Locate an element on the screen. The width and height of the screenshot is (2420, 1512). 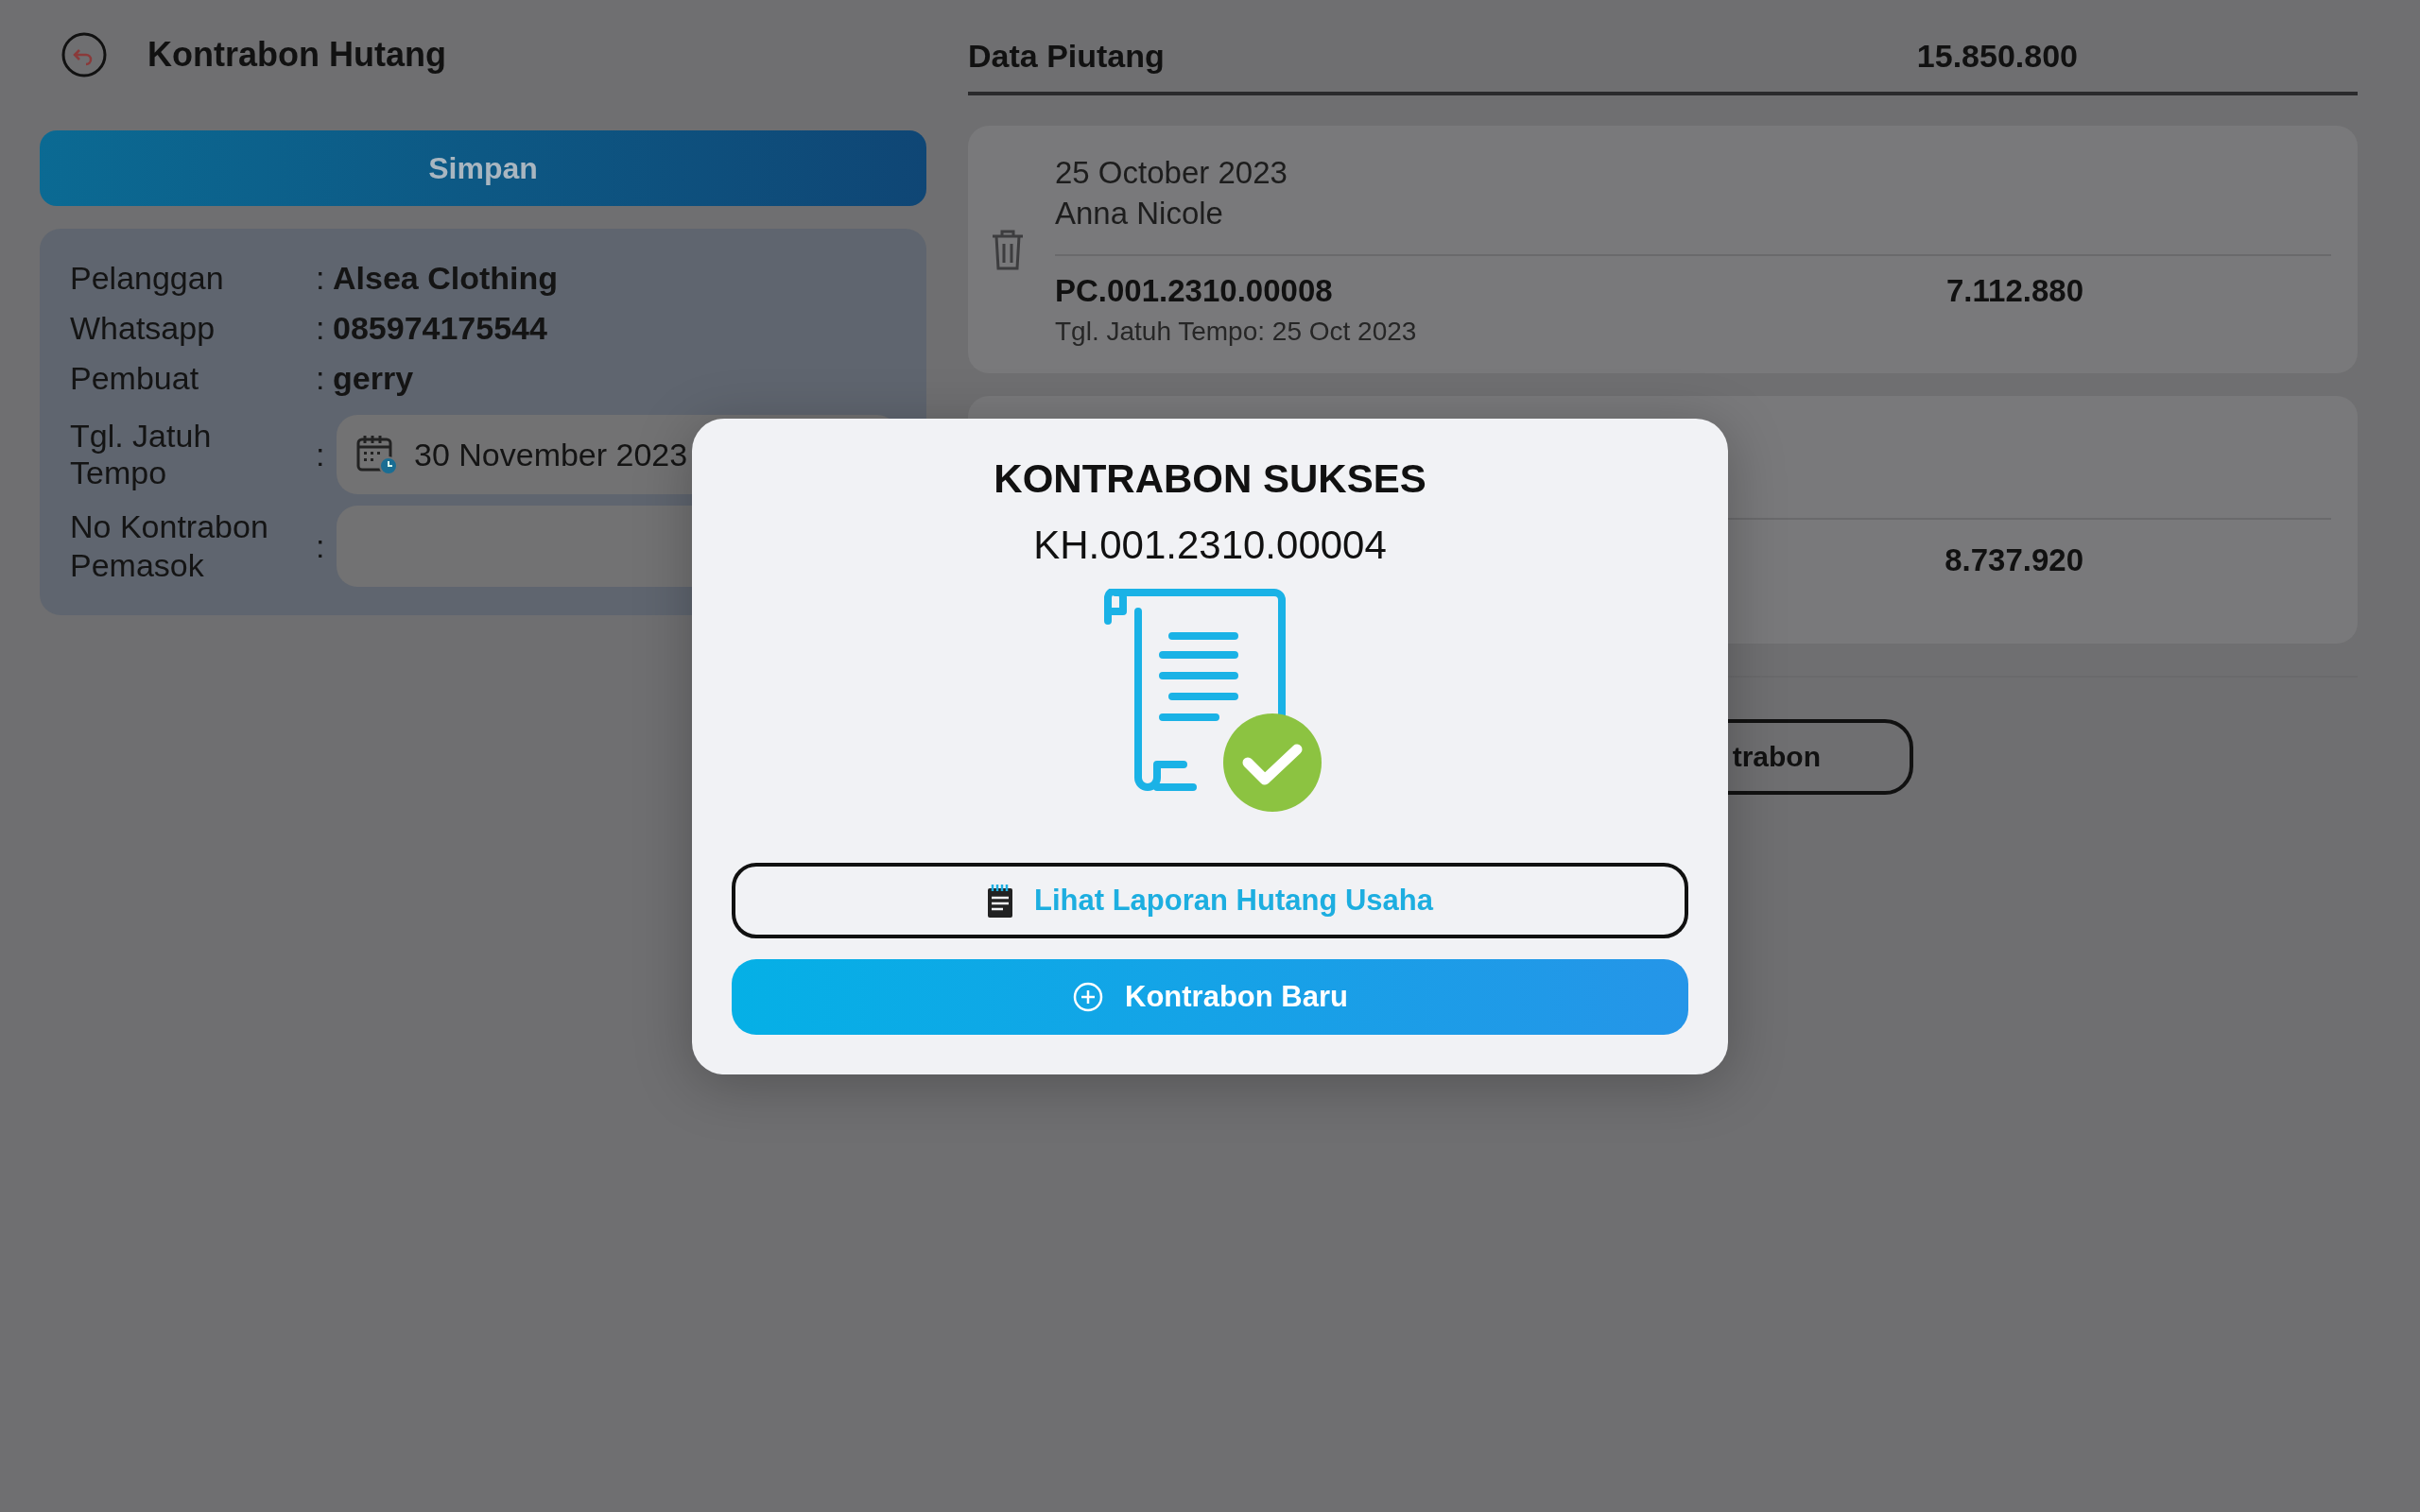
field-label: Whatsapp is located at coordinates (143, 328).